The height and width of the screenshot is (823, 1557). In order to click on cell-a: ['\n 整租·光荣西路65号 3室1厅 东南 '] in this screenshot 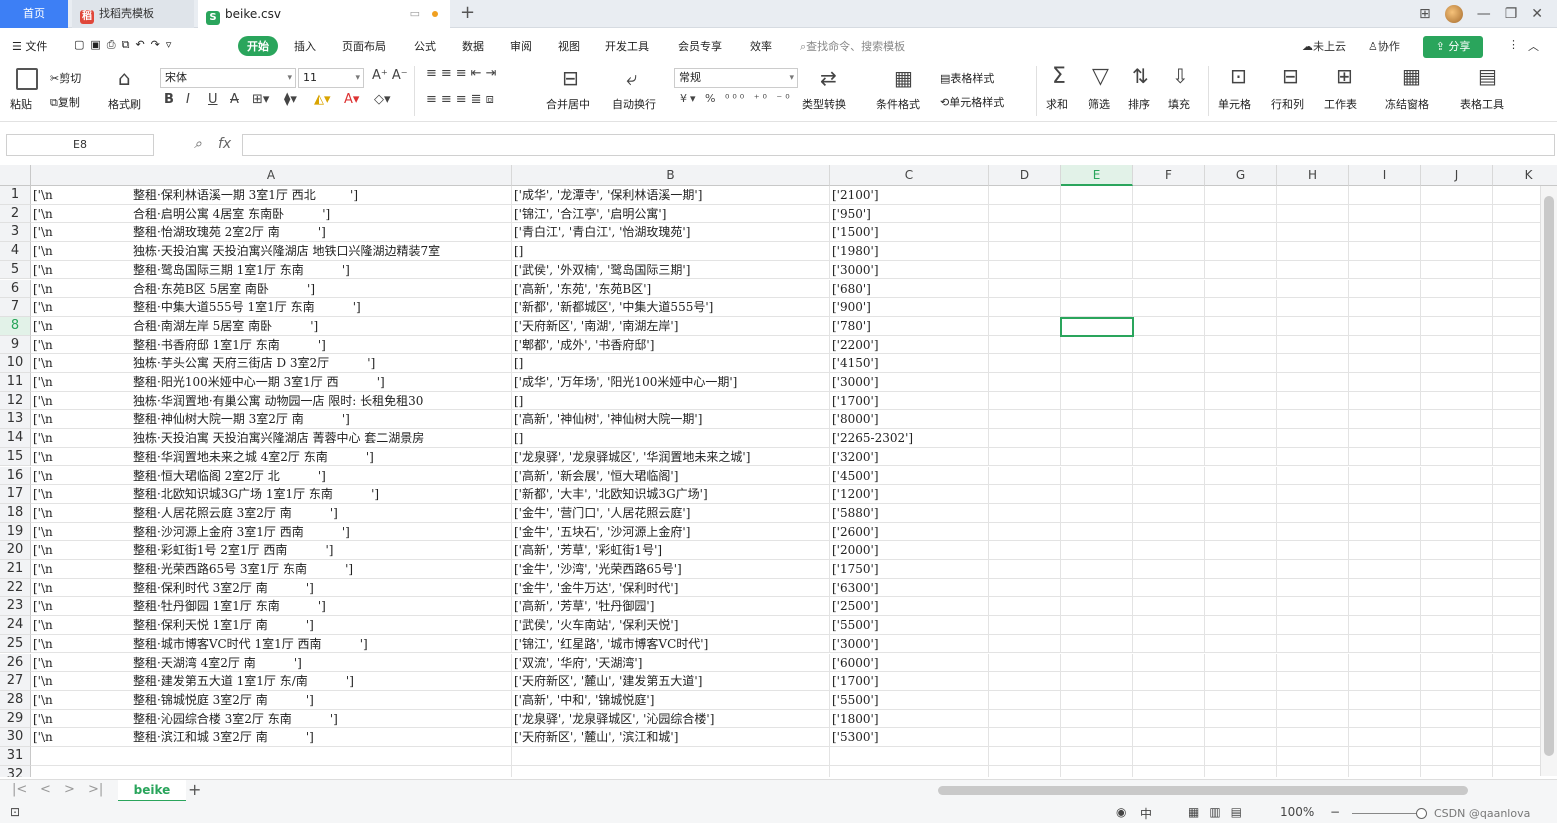, I will do `click(271, 569)`.